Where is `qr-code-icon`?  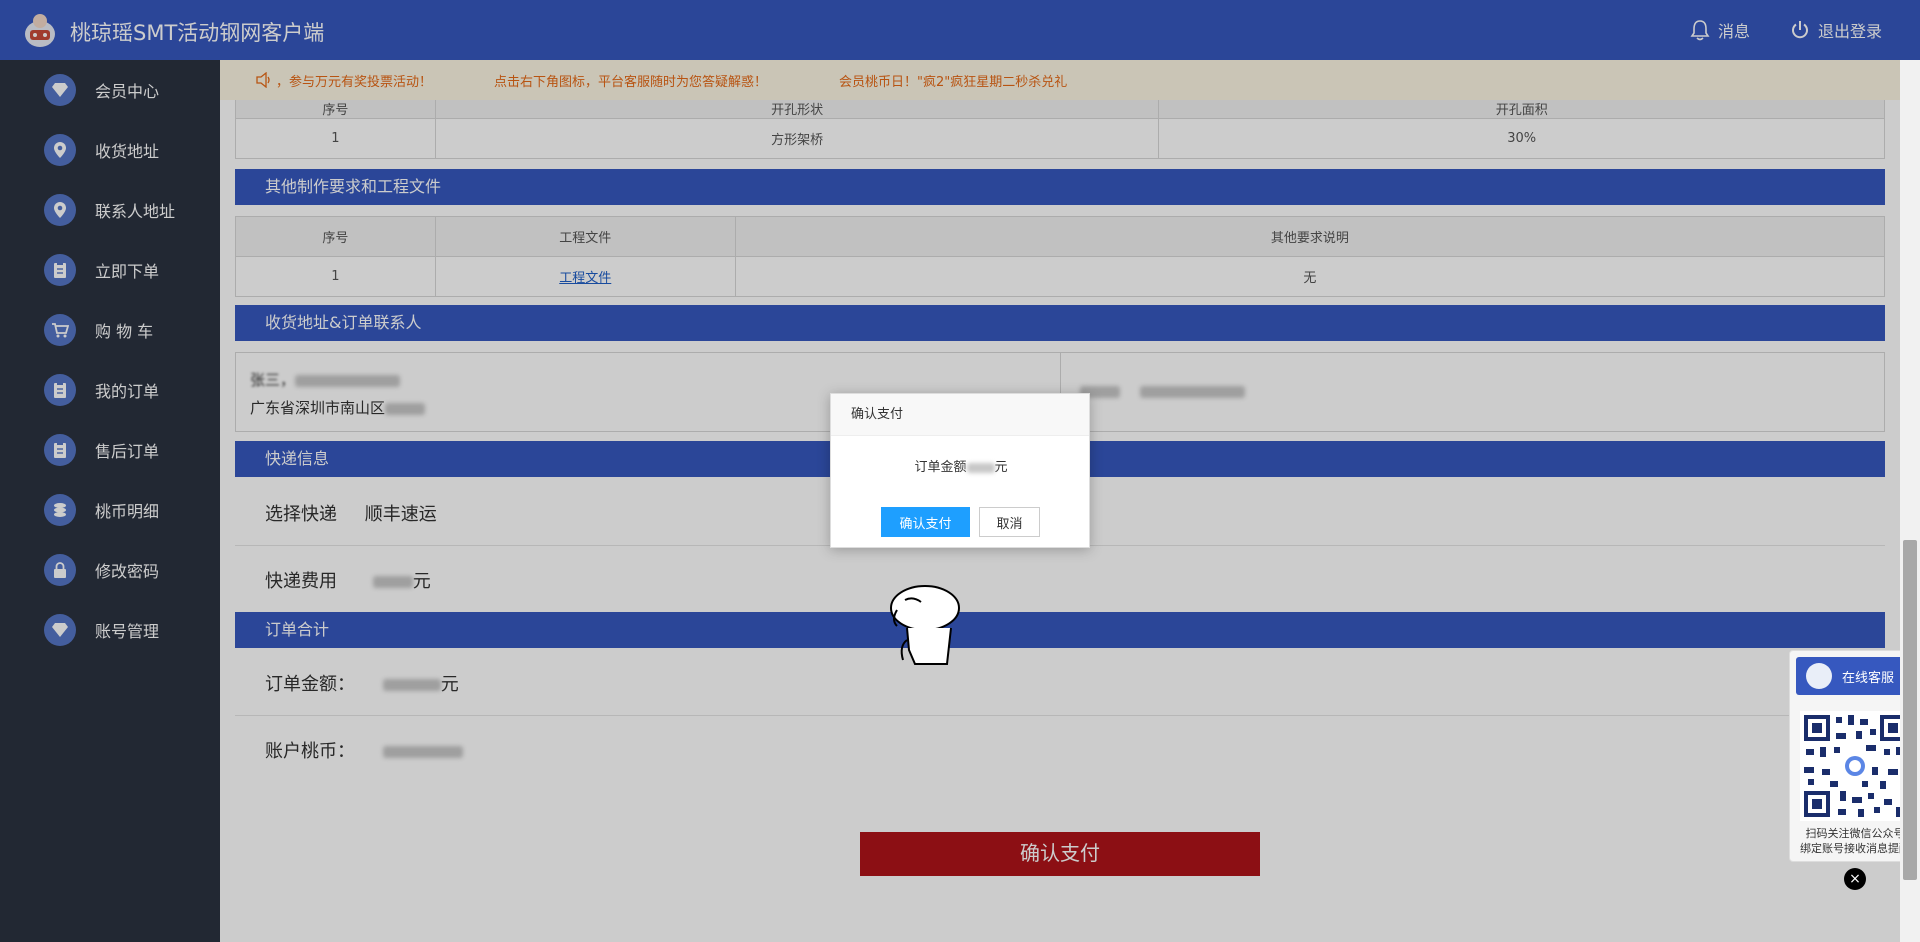 qr-code-icon is located at coordinates (1855, 766).